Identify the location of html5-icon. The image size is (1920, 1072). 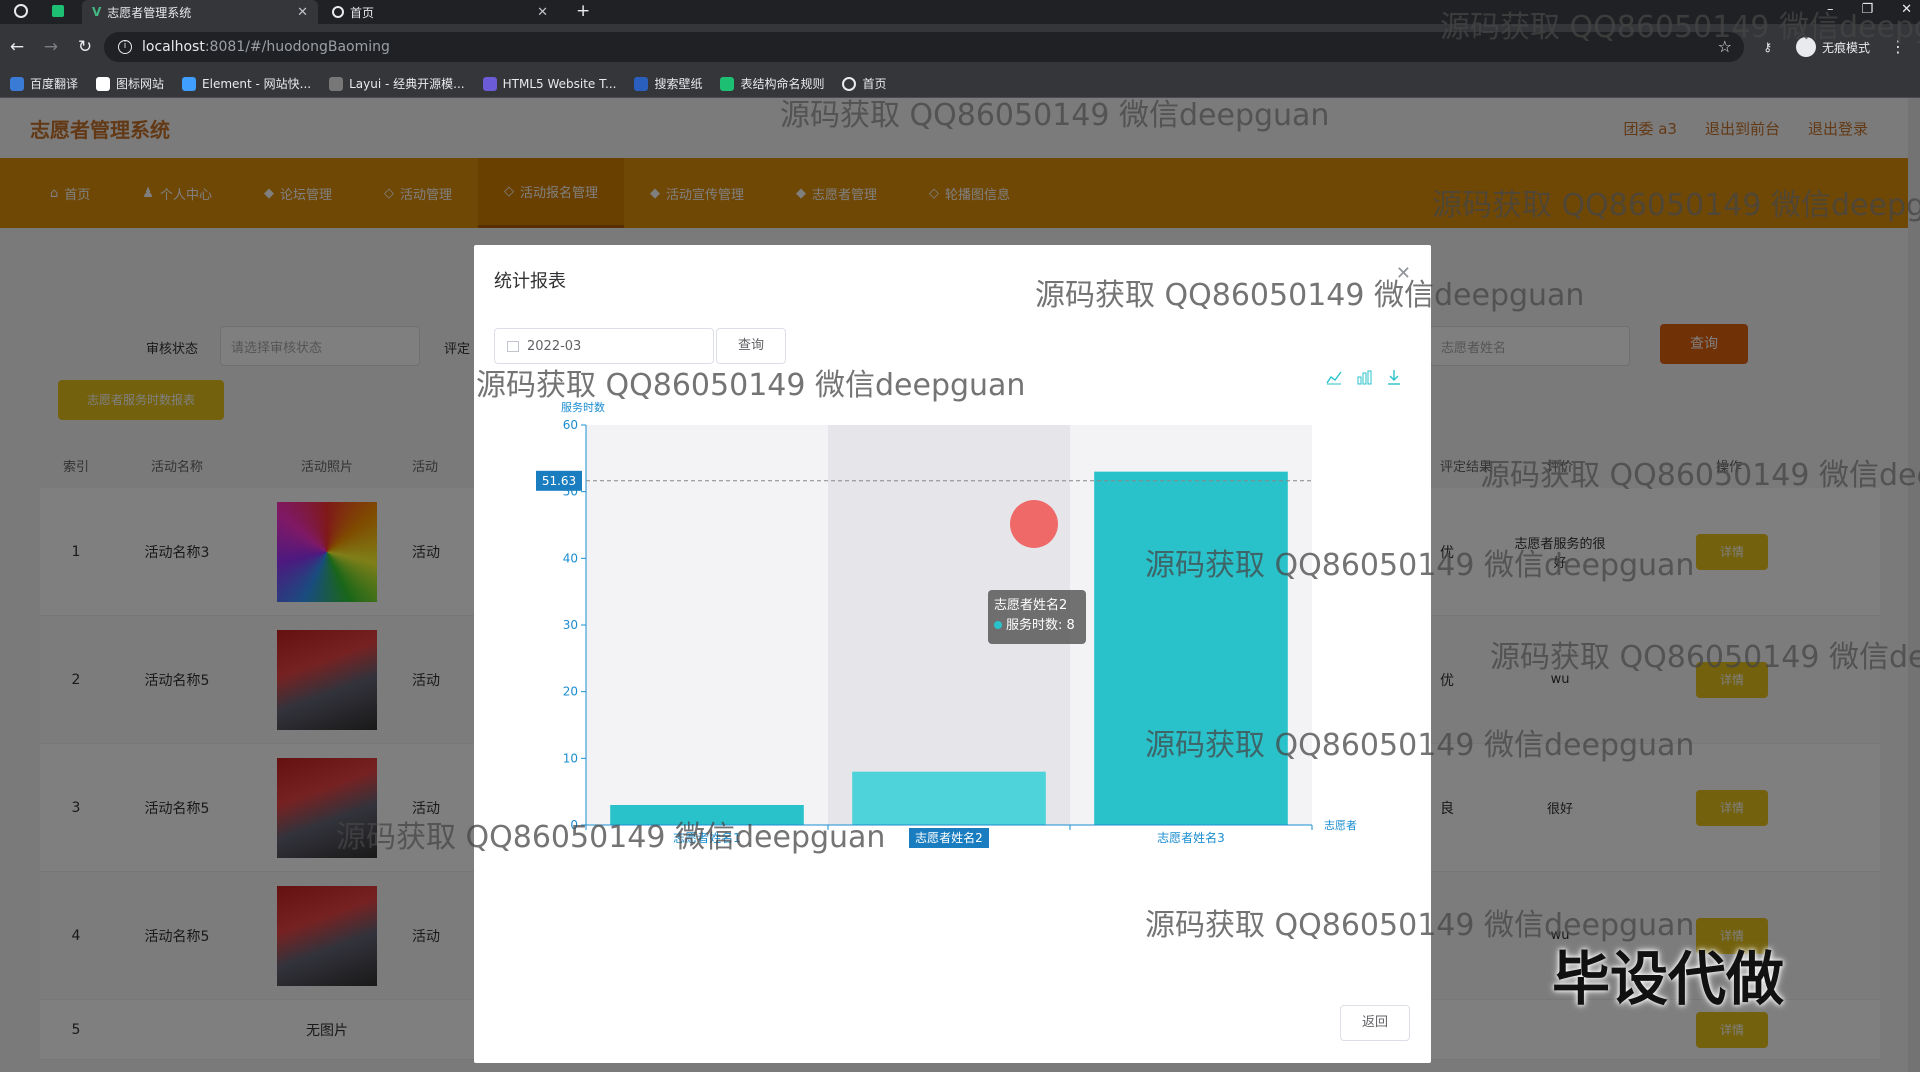
(489, 83).